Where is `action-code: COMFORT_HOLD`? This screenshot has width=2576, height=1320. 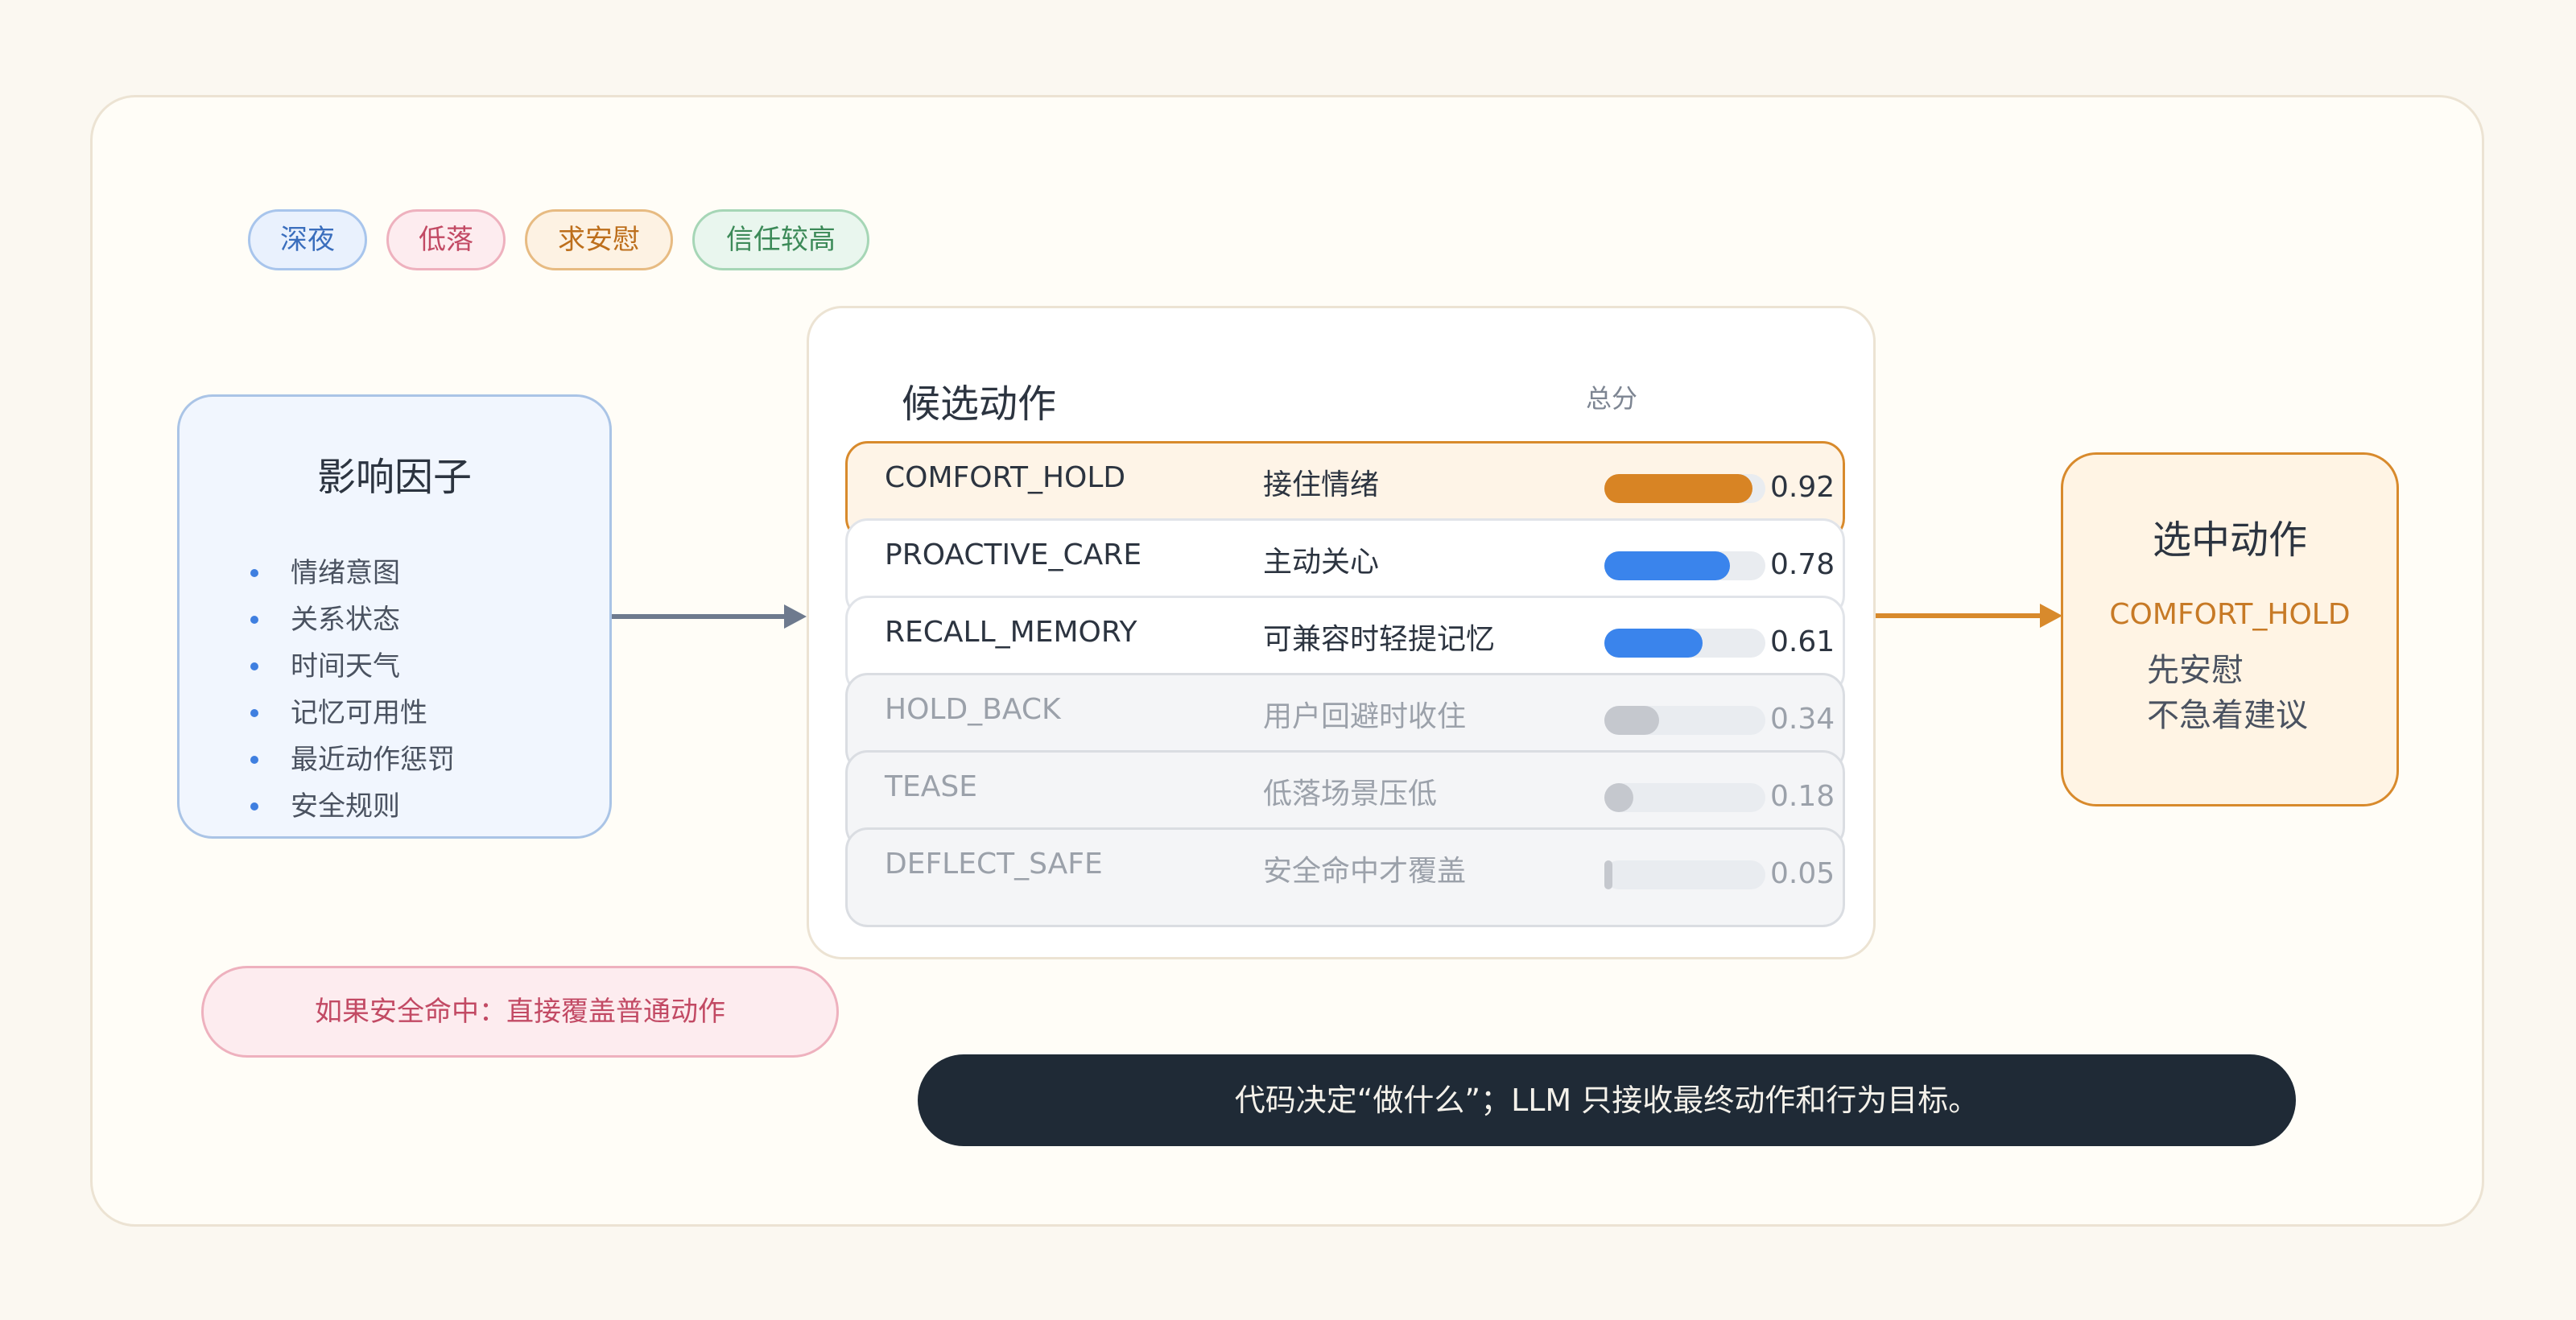 action-code: COMFORT_HOLD is located at coordinates (1006, 477).